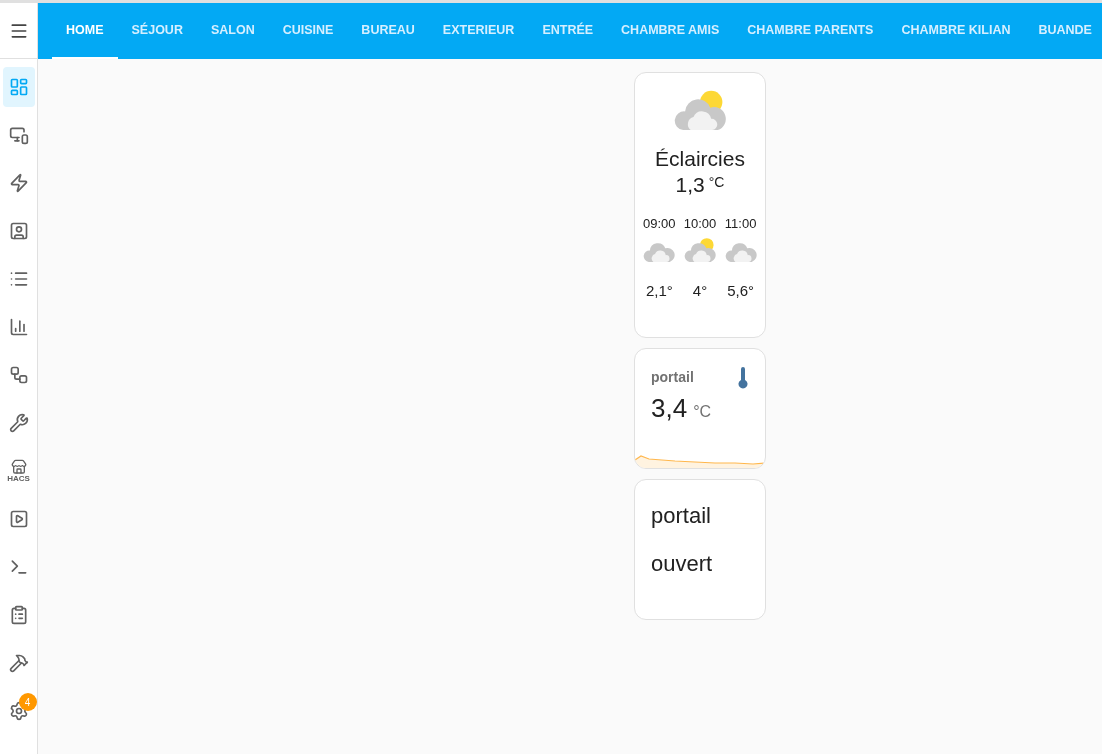 The height and width of the screenshot is (754, 1102). What do you see at coordinates (85, 31) in the screenshot?
I see `tab: HOME` at bounding box center [85, 31].